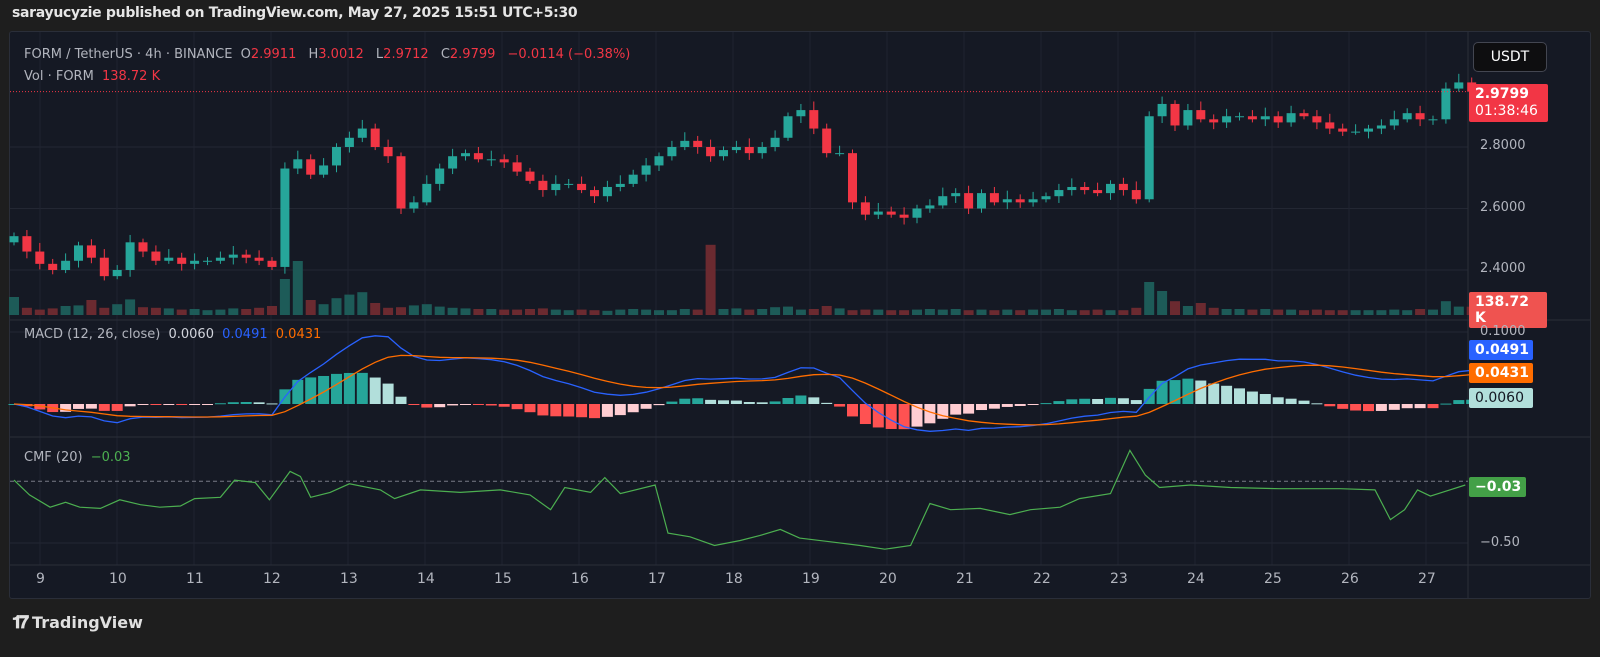  I want to click on price-axis-tick: 2.4000, so click(1503, 268).